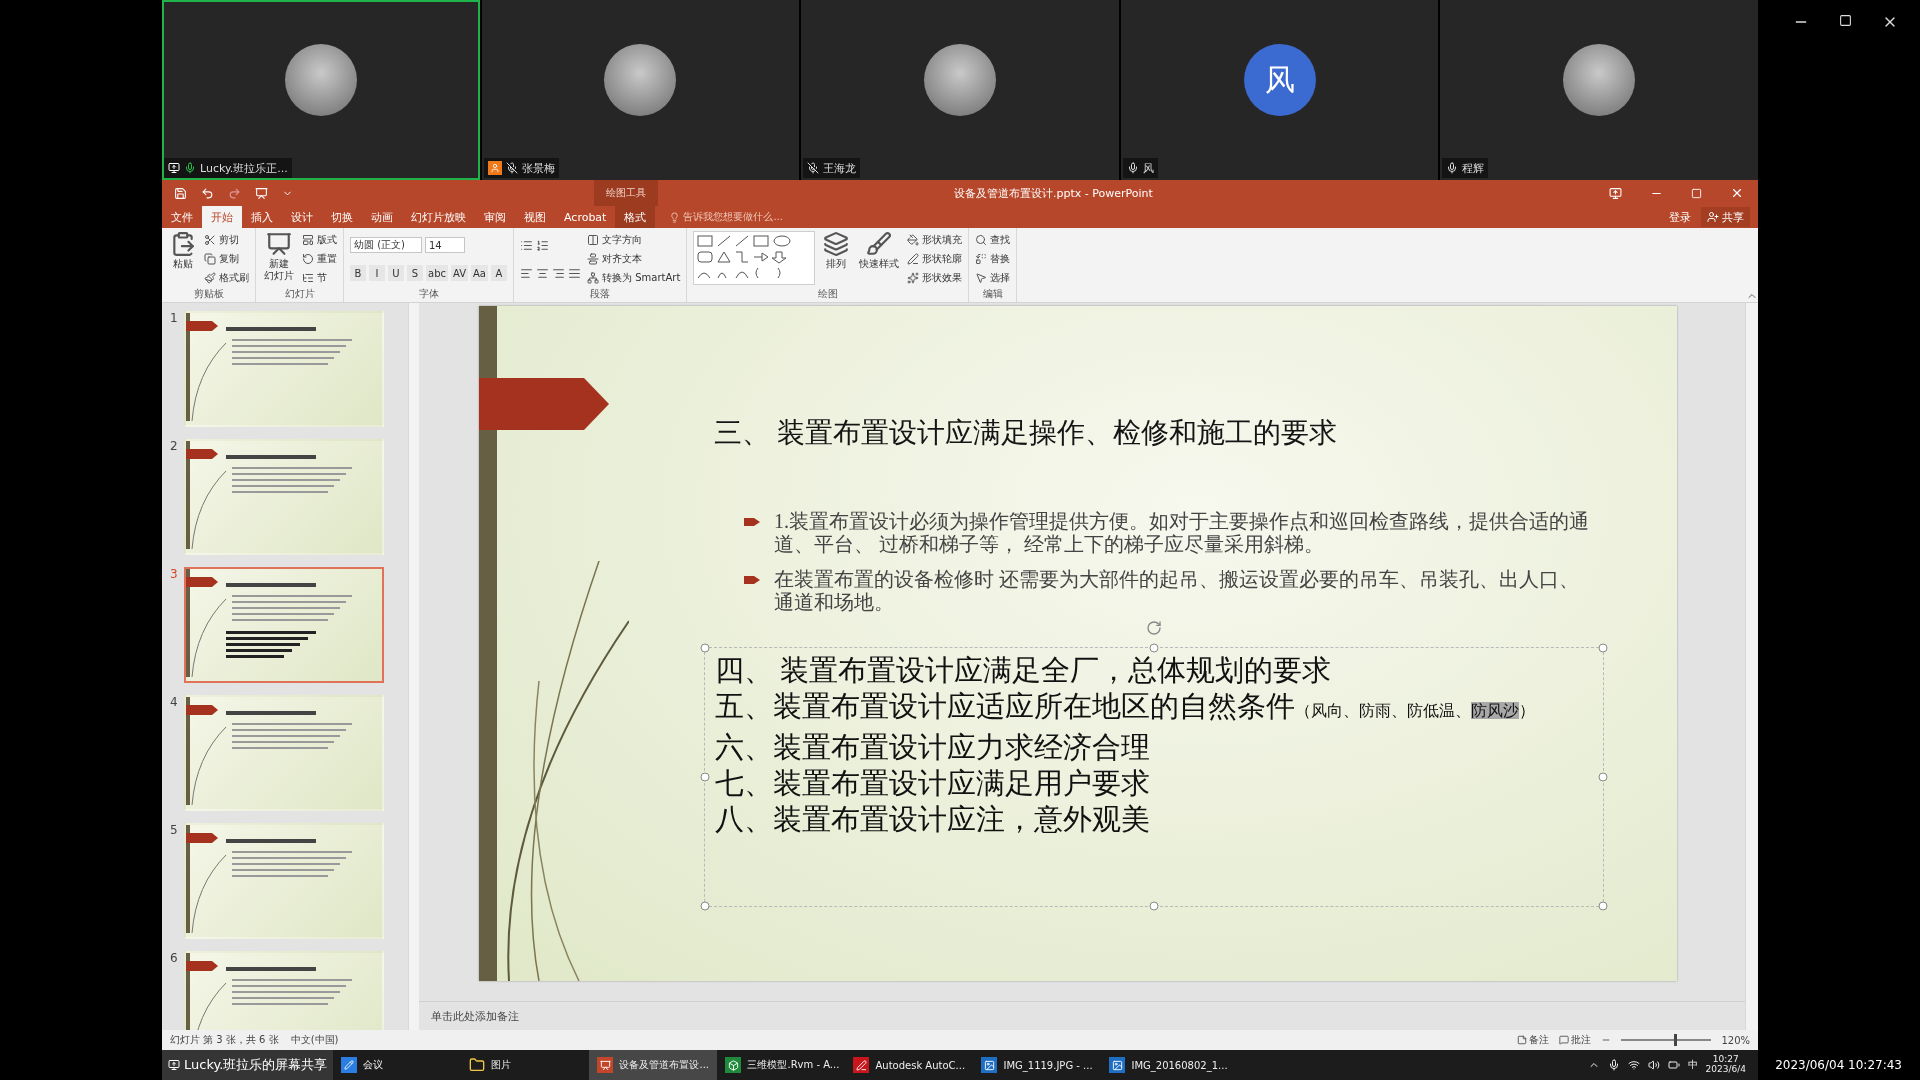 The height and width of the screenshot is (1080, 1920). Describe the element at coordinates (913, 277) in the screenshot. I see `sparkles-icon` at that location.